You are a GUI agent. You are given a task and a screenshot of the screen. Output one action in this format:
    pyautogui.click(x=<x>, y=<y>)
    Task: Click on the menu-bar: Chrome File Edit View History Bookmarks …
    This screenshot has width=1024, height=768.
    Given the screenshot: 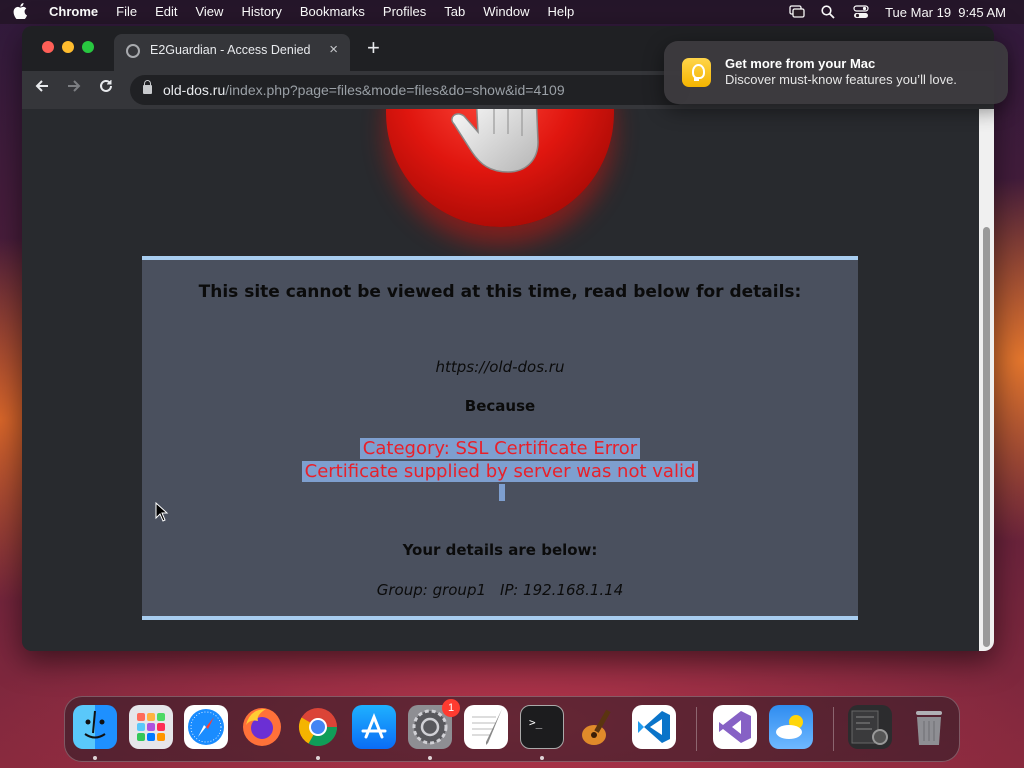 What is the action you would take?
    pyautogui.click(x=512, y=12)
    